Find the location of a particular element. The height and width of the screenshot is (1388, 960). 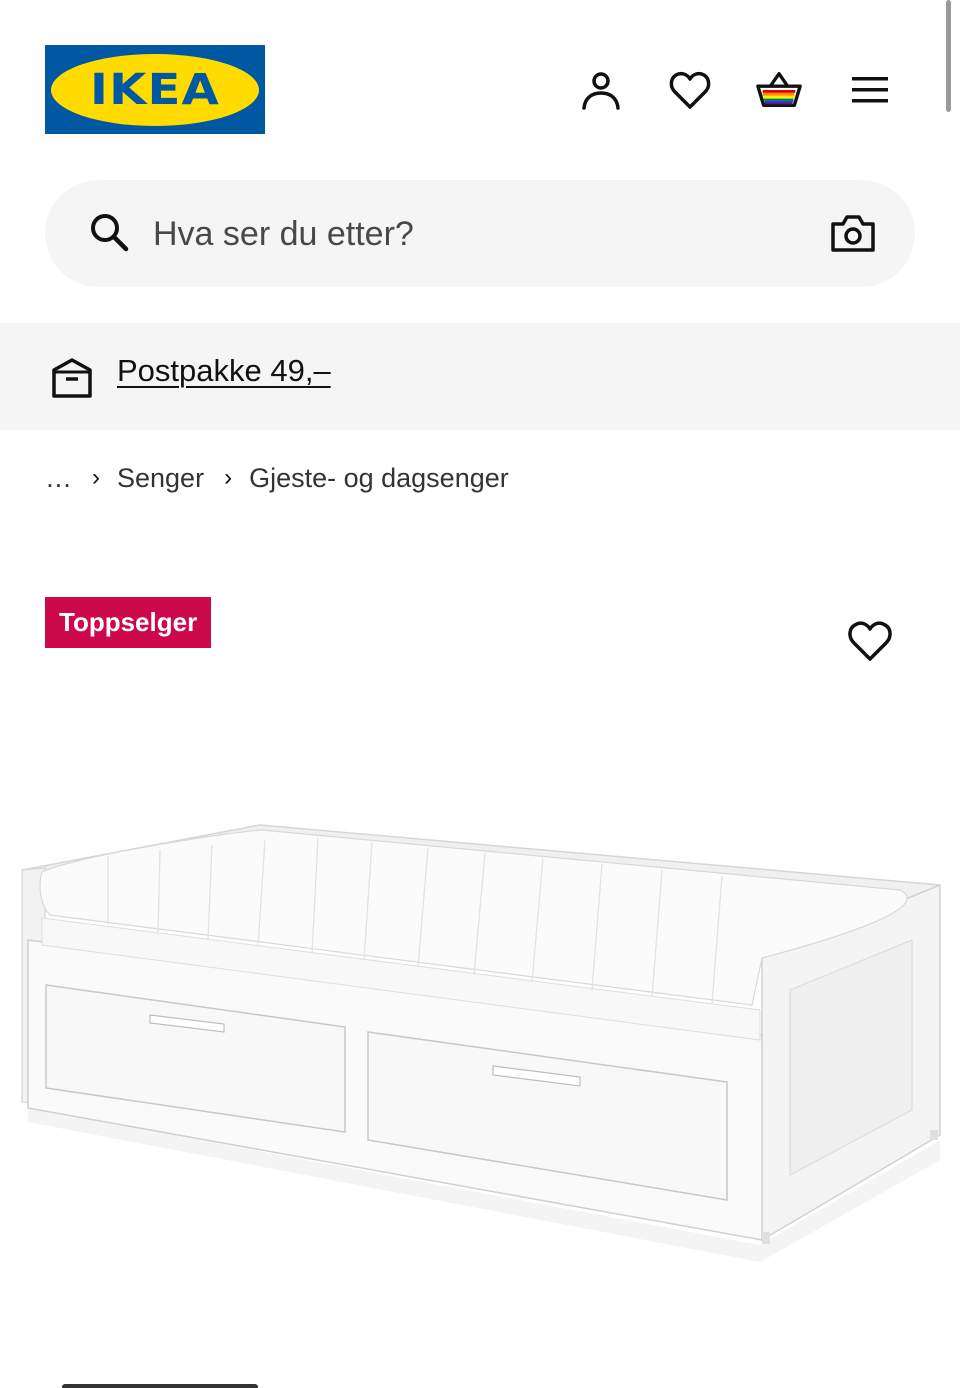

shopping-bag-icon is located at coordinates (779, 90).